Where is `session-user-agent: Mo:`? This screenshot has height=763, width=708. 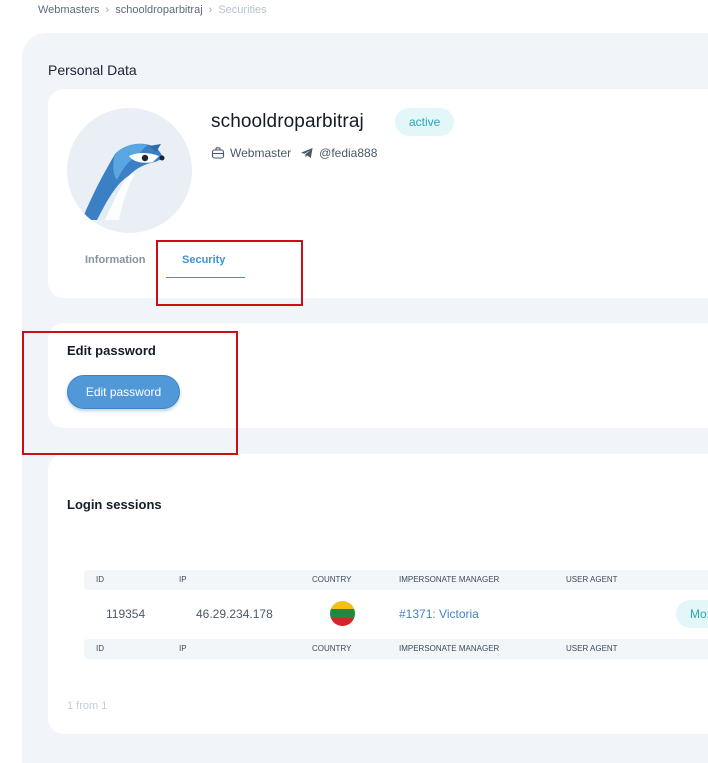
session-user-agent: Mo: is located at coordinates (692, 614).